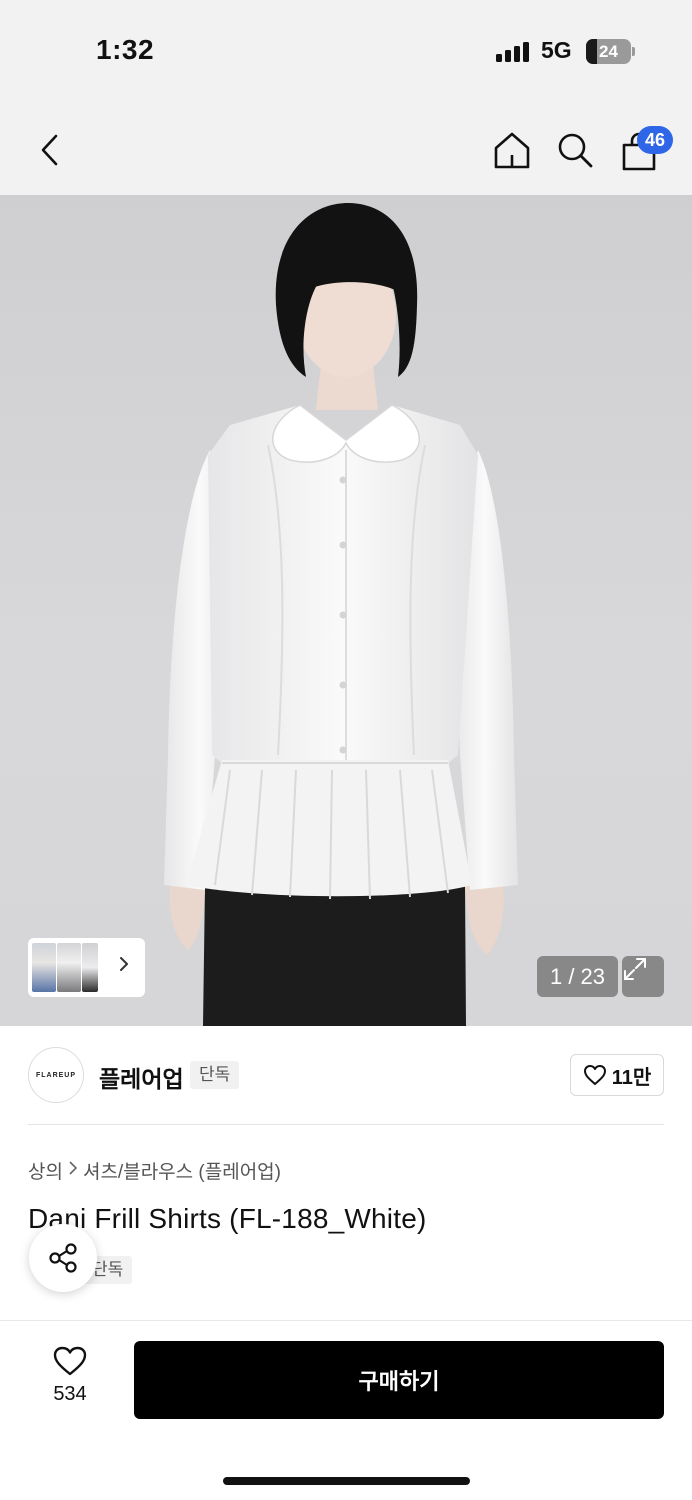  What do you see at coordinates (346, 1124) in the screenshot?
I see `divider` at bounding box center [346, 1124].